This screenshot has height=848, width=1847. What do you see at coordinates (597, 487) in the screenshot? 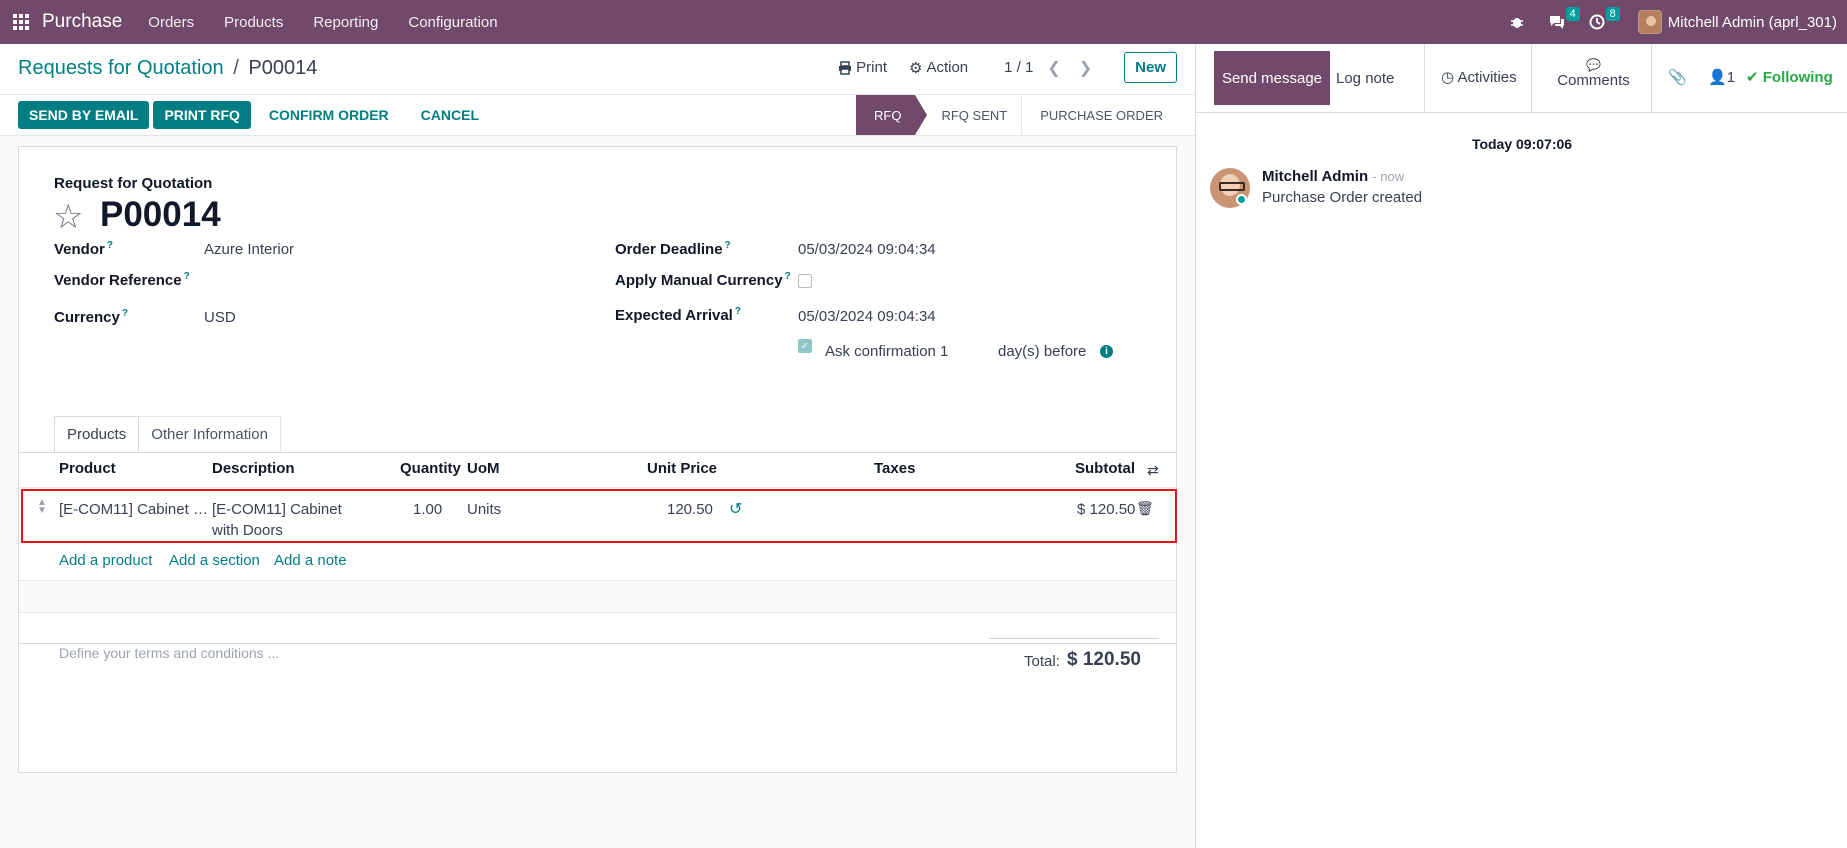
I see `header-divider` at bounding box center [597, 487].